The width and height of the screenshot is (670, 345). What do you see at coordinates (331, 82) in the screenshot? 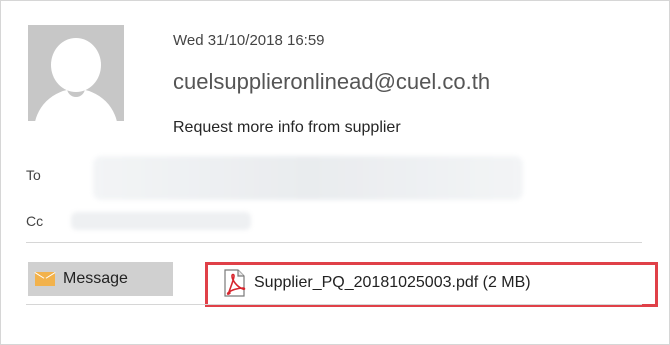
I see `sender-address: cuelsupplieronlinead@cuel.co.th` at bounding box center [331, 82].